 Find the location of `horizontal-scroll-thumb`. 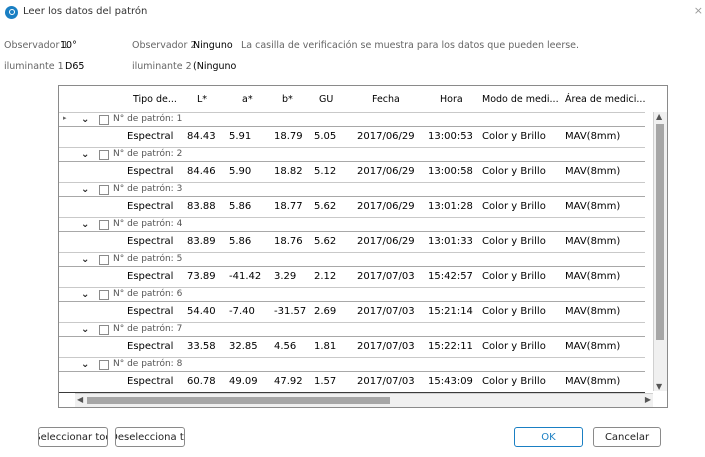

horizontal-scroll-thumb is located at coordinates (238, 400).